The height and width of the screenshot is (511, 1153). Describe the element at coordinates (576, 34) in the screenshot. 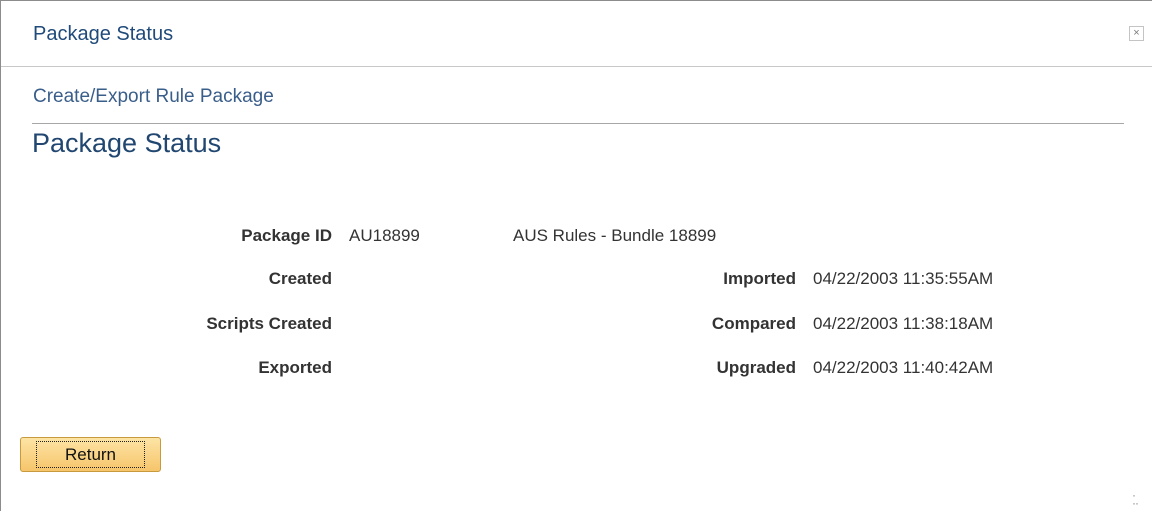

I see `dialog-titlebar: Package Status ×` at that location.